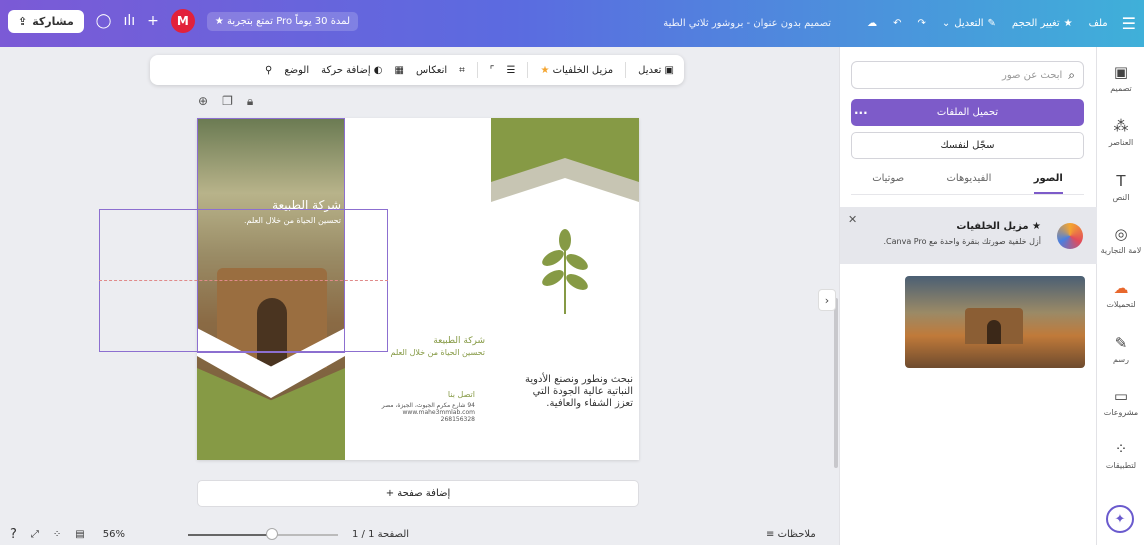 This screenshot has height=545, width=1144. I want to click on notes-label: ملاحظات, so click(796, 534).